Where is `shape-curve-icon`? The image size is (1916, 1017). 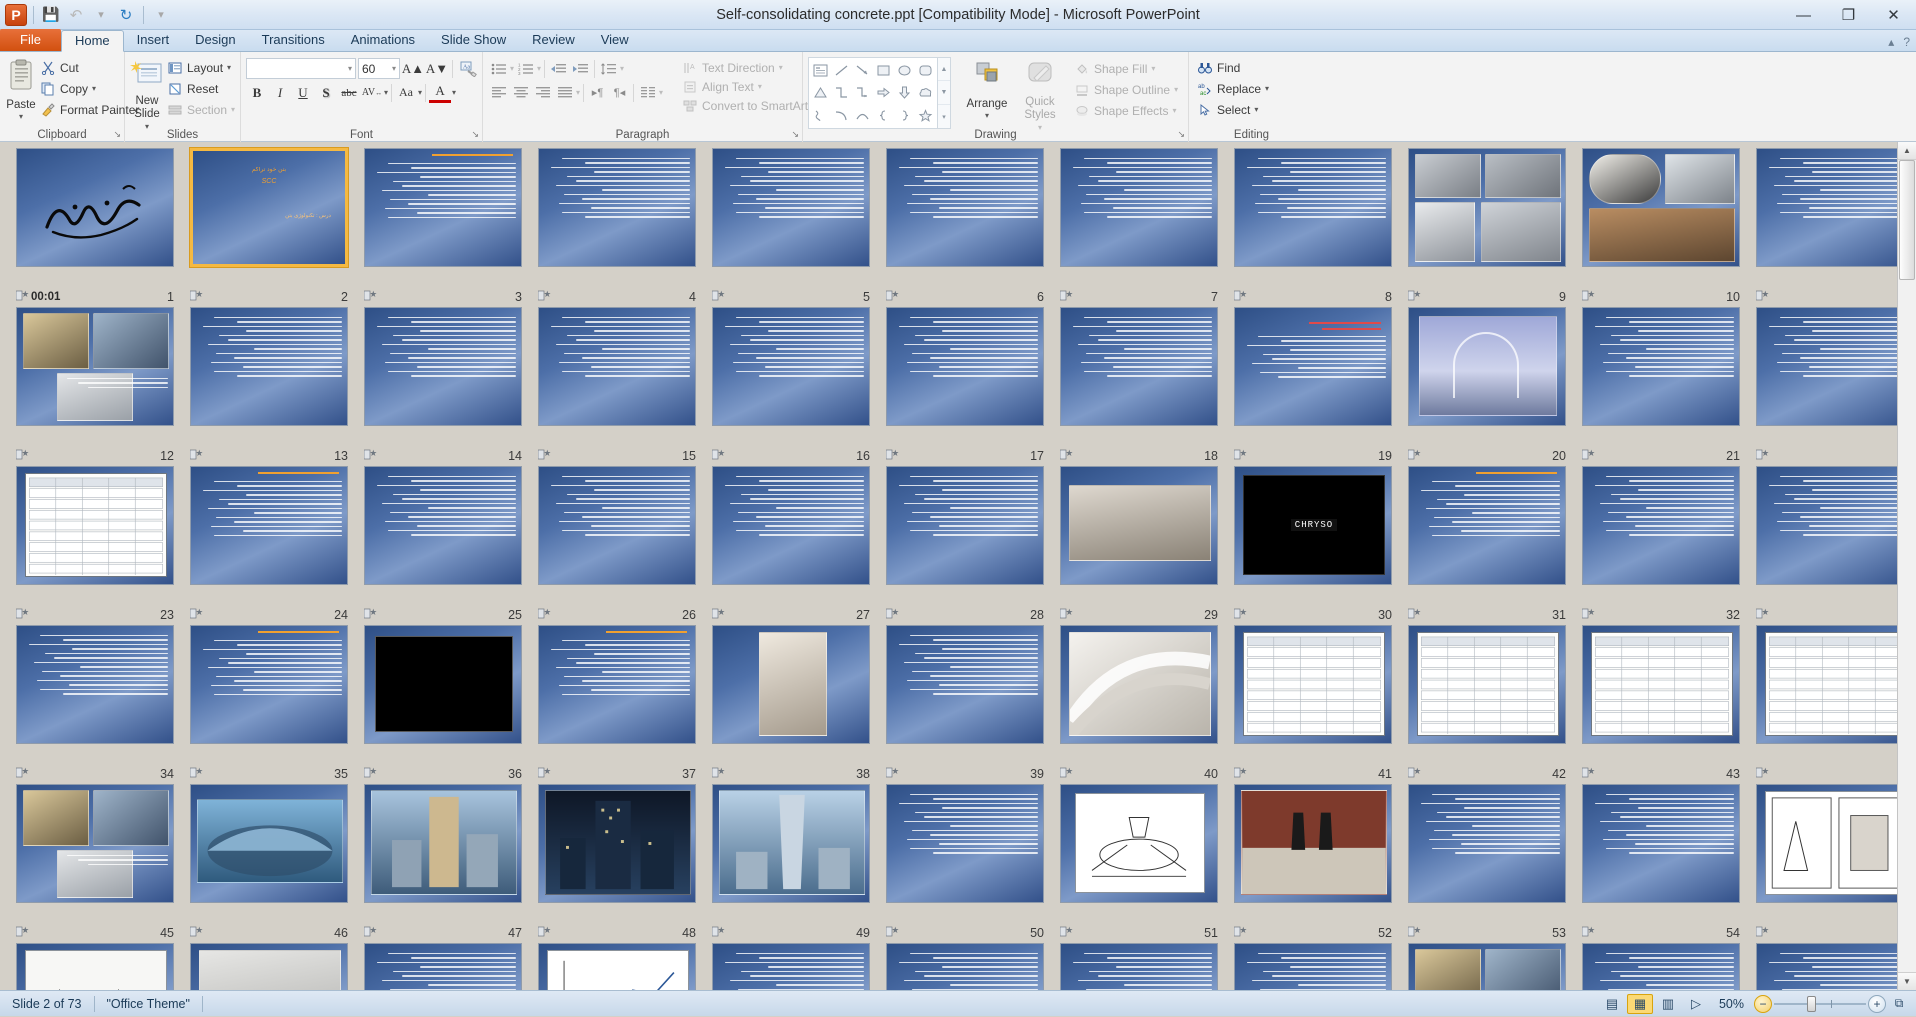 shape-curve-icon is located at coordinates (841, 115).